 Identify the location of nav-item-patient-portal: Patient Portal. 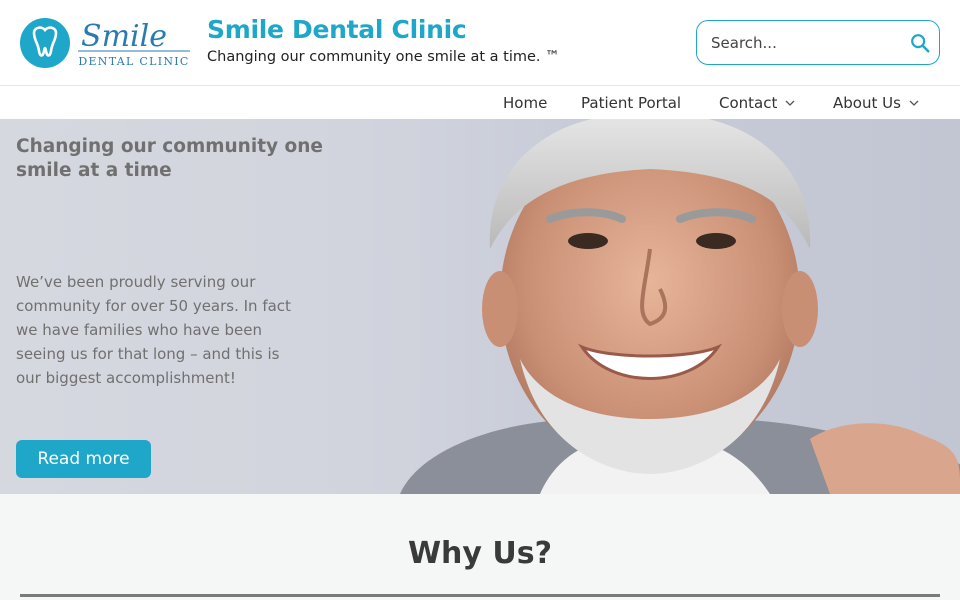
(631, 103).